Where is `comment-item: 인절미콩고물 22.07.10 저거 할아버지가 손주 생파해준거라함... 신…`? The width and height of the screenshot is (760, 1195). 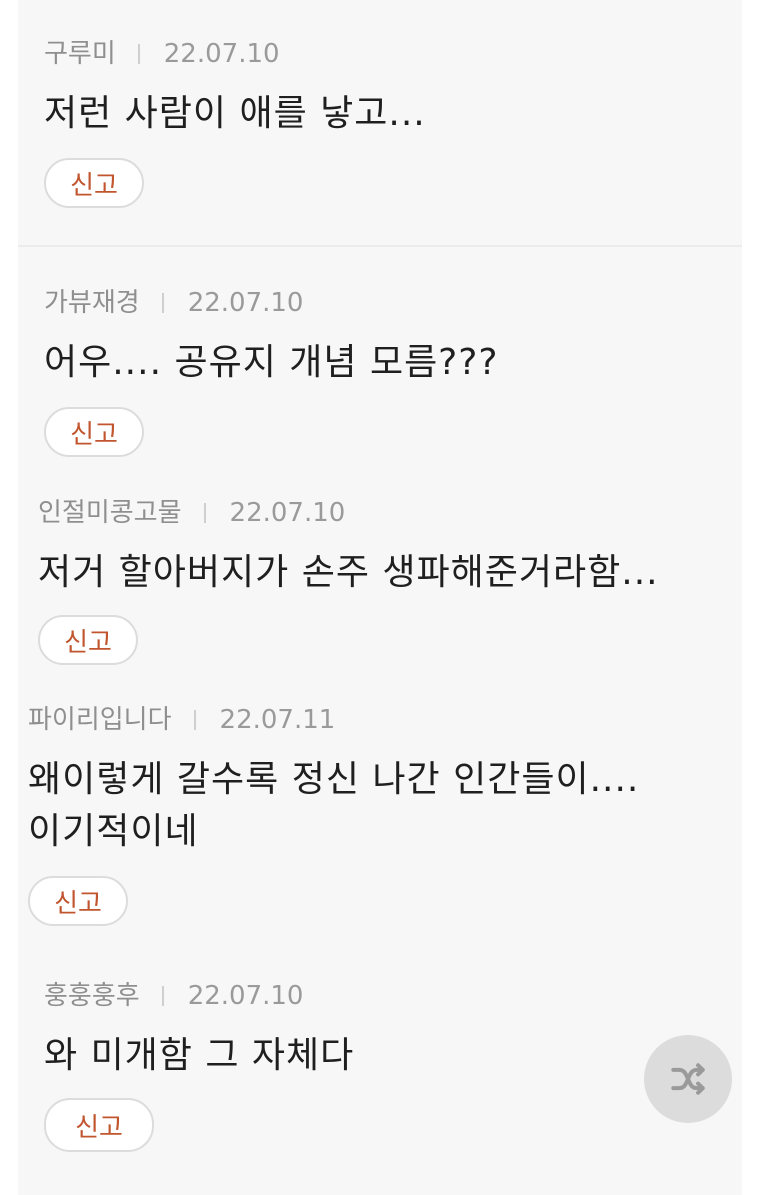 comment-item: 인절미콩고물 22.07.10 저거 할아버지가 손주 생파해준거라함... 신… is located at coordinates (348, 581).